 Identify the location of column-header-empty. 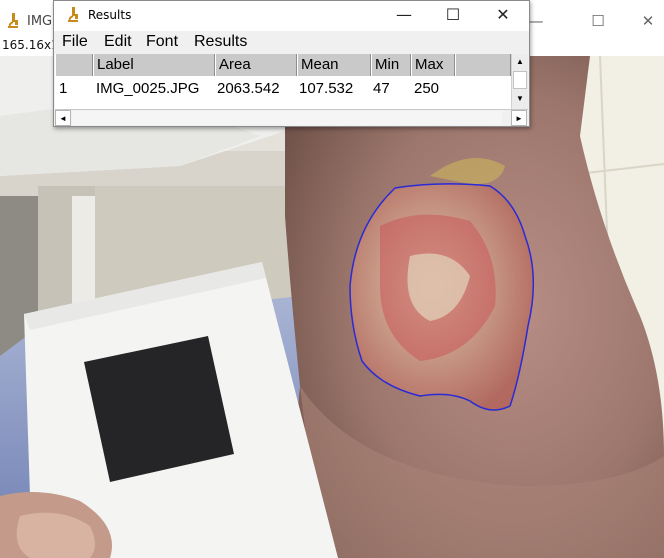
(483, 65).